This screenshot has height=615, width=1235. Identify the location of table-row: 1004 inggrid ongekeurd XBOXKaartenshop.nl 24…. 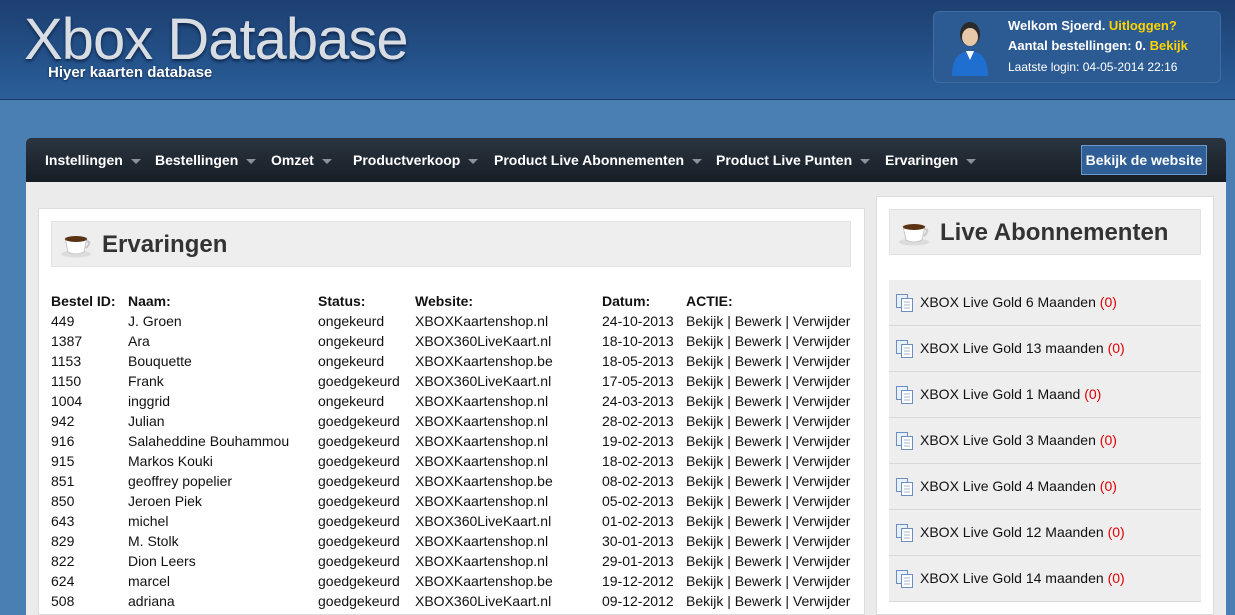
(458, 401).